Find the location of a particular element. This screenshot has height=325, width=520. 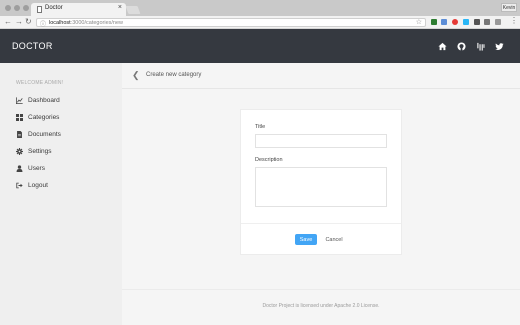

bookmark-star-icon: ☆ is located at coordinates (419, 22).